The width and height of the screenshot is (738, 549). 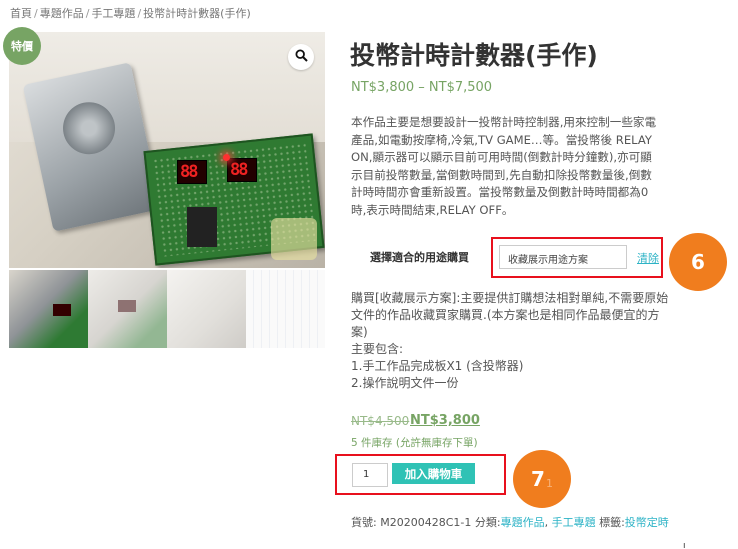 I want to click on tag-link: 投幣定時, so click(x=647, y=522).